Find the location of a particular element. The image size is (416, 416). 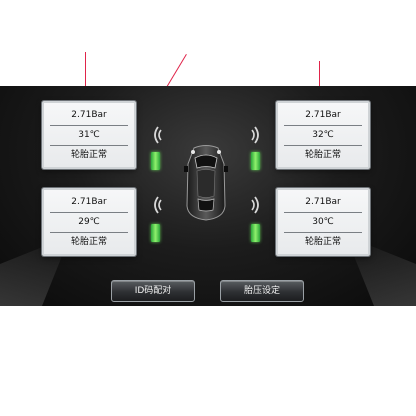

tire-card-front-right: 2.71Bar 32℃ 轮胎正常 is located at coordinates (323, 135).